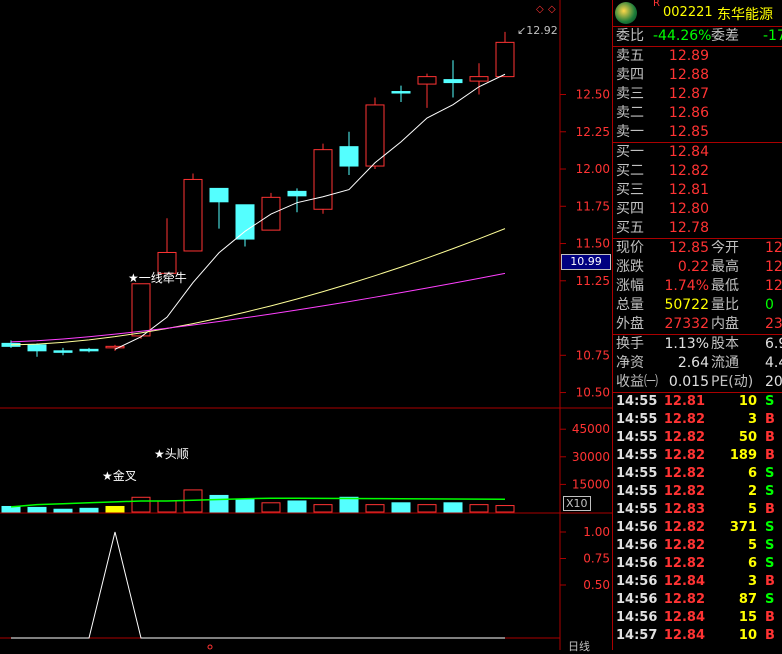 This screenshot has width=782, height=654. I want to click on quote-row: 现价 12.85 今开 12, so click(697, 248).